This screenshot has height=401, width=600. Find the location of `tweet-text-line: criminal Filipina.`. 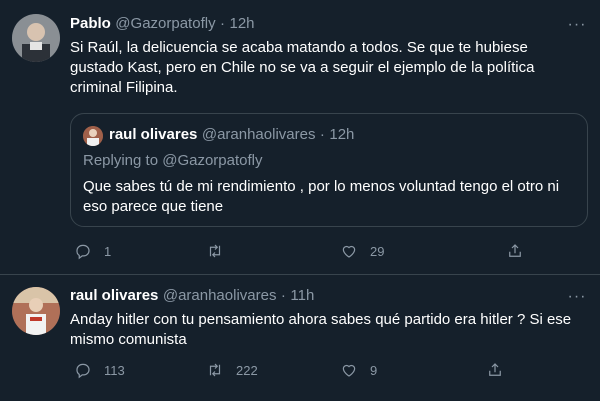

tweet-text-line: criminal Filipina. is located at coordinates (124, 87).